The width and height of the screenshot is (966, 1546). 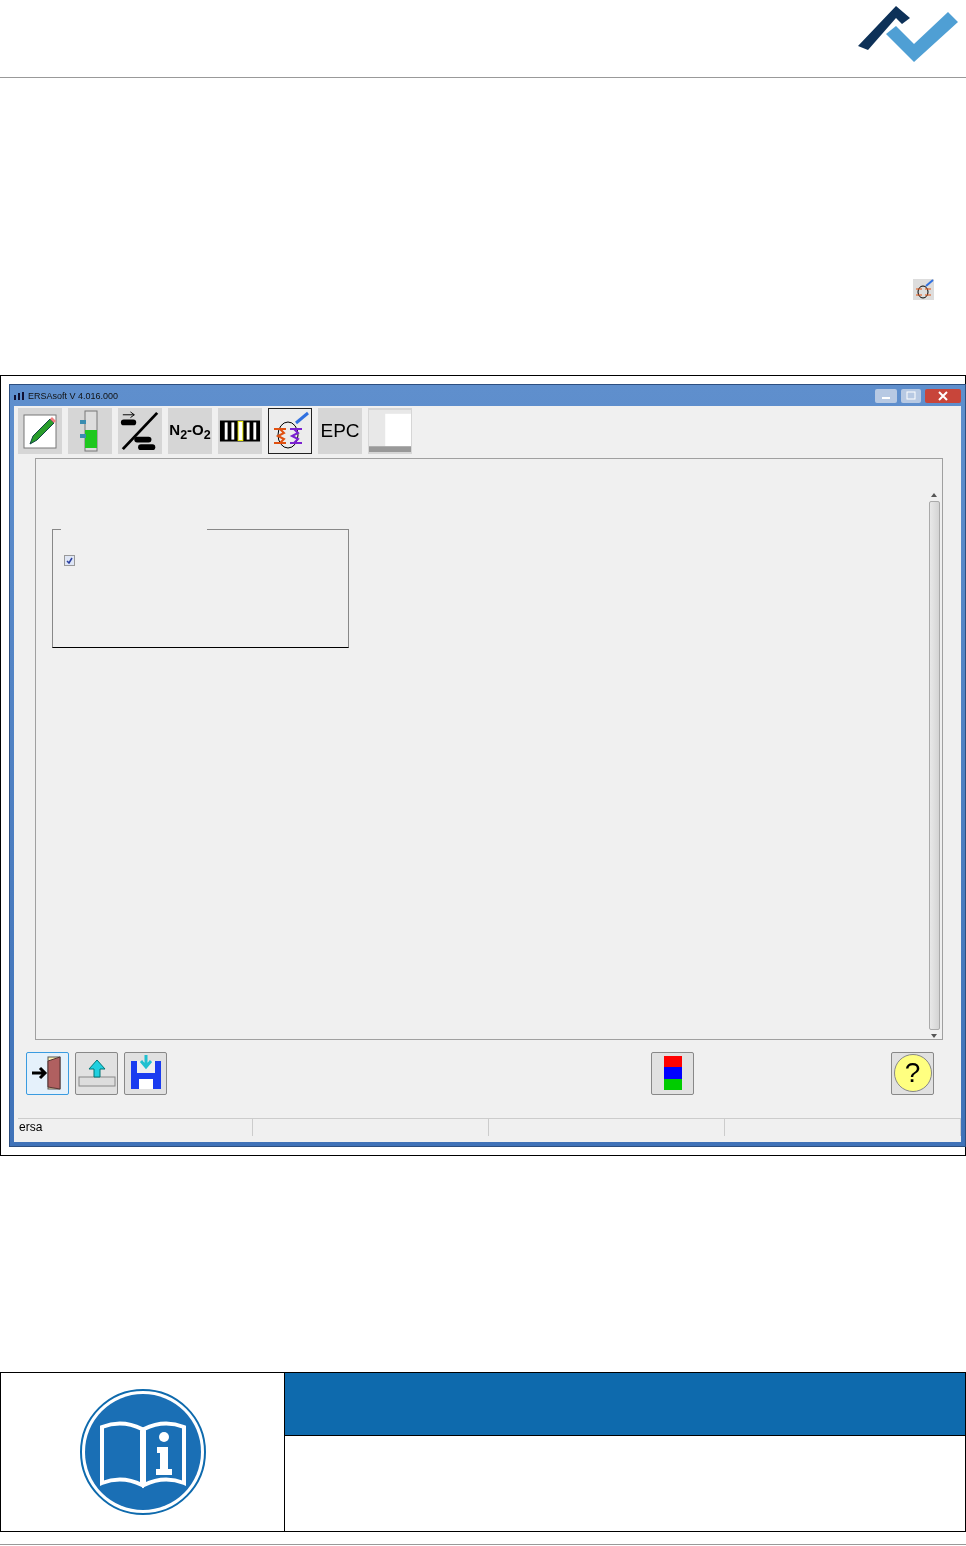 I want to click on toolbar-button, so click(x=290, y=431).